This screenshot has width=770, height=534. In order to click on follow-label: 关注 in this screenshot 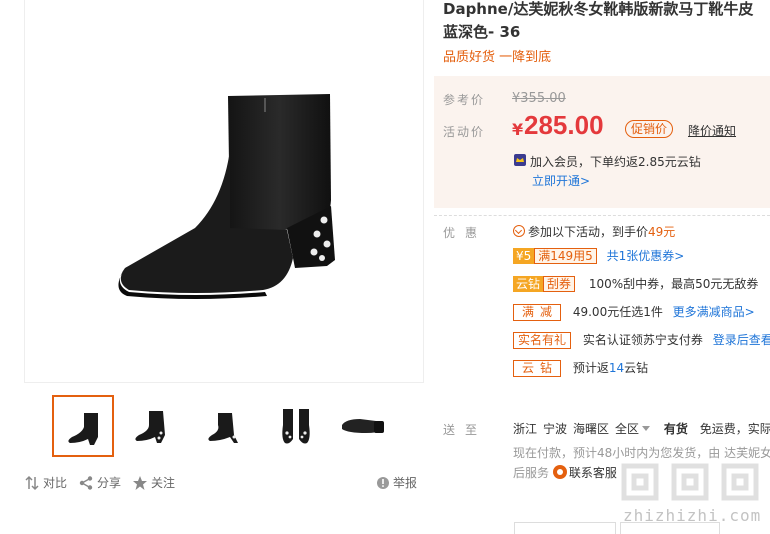, I will do `click(163, 483)`.